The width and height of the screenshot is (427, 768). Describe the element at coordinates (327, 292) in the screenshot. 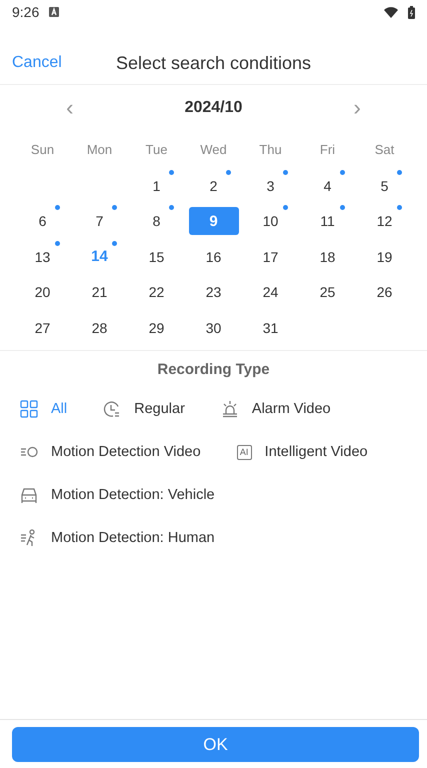

I see `calendar-day: 25` at that location.